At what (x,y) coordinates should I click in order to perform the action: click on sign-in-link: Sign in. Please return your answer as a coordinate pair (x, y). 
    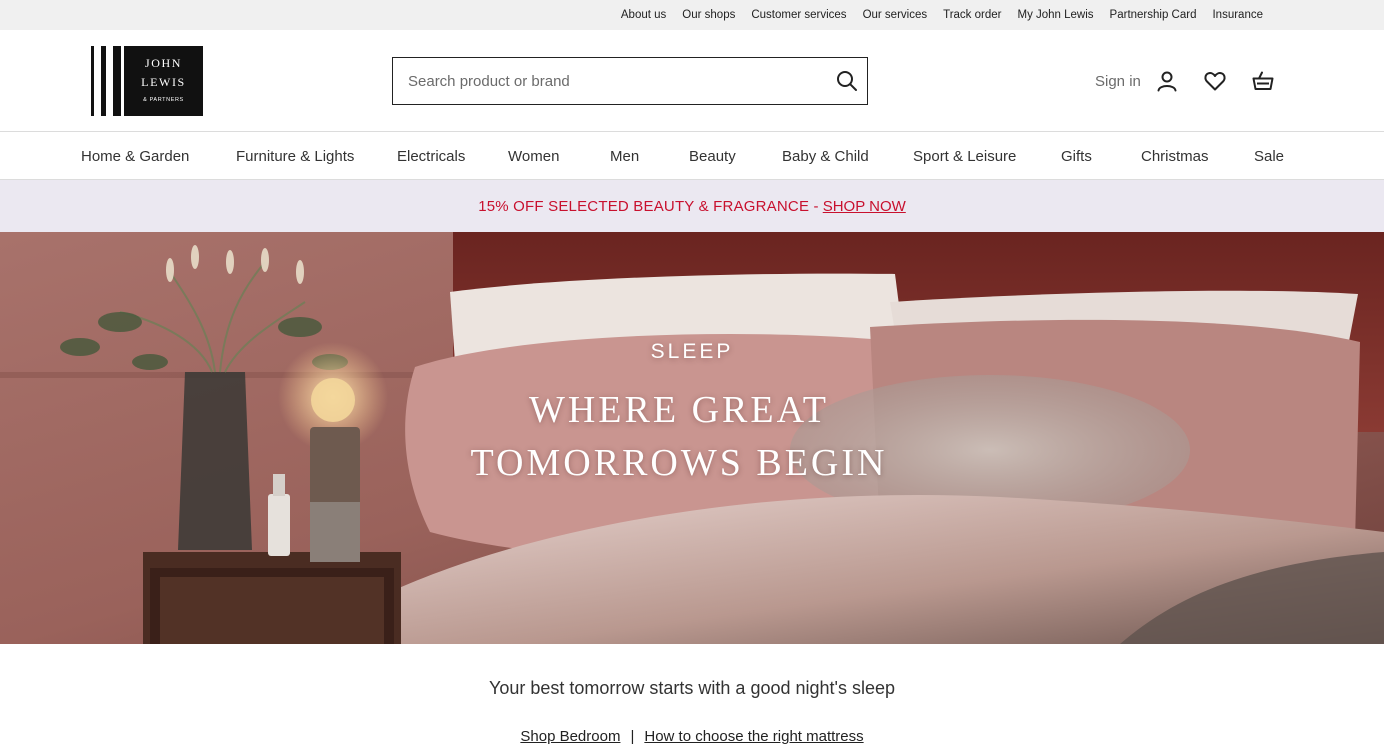
    Looking at the image, I should click on (1118, 81).